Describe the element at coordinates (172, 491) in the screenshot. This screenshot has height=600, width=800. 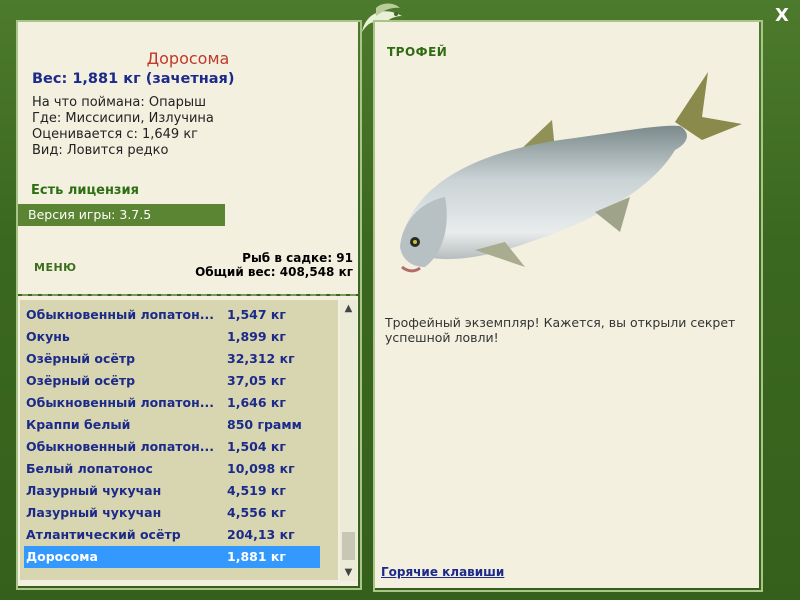
I see `list-item: Лазурный чукучан 4,519 кг` at that location.